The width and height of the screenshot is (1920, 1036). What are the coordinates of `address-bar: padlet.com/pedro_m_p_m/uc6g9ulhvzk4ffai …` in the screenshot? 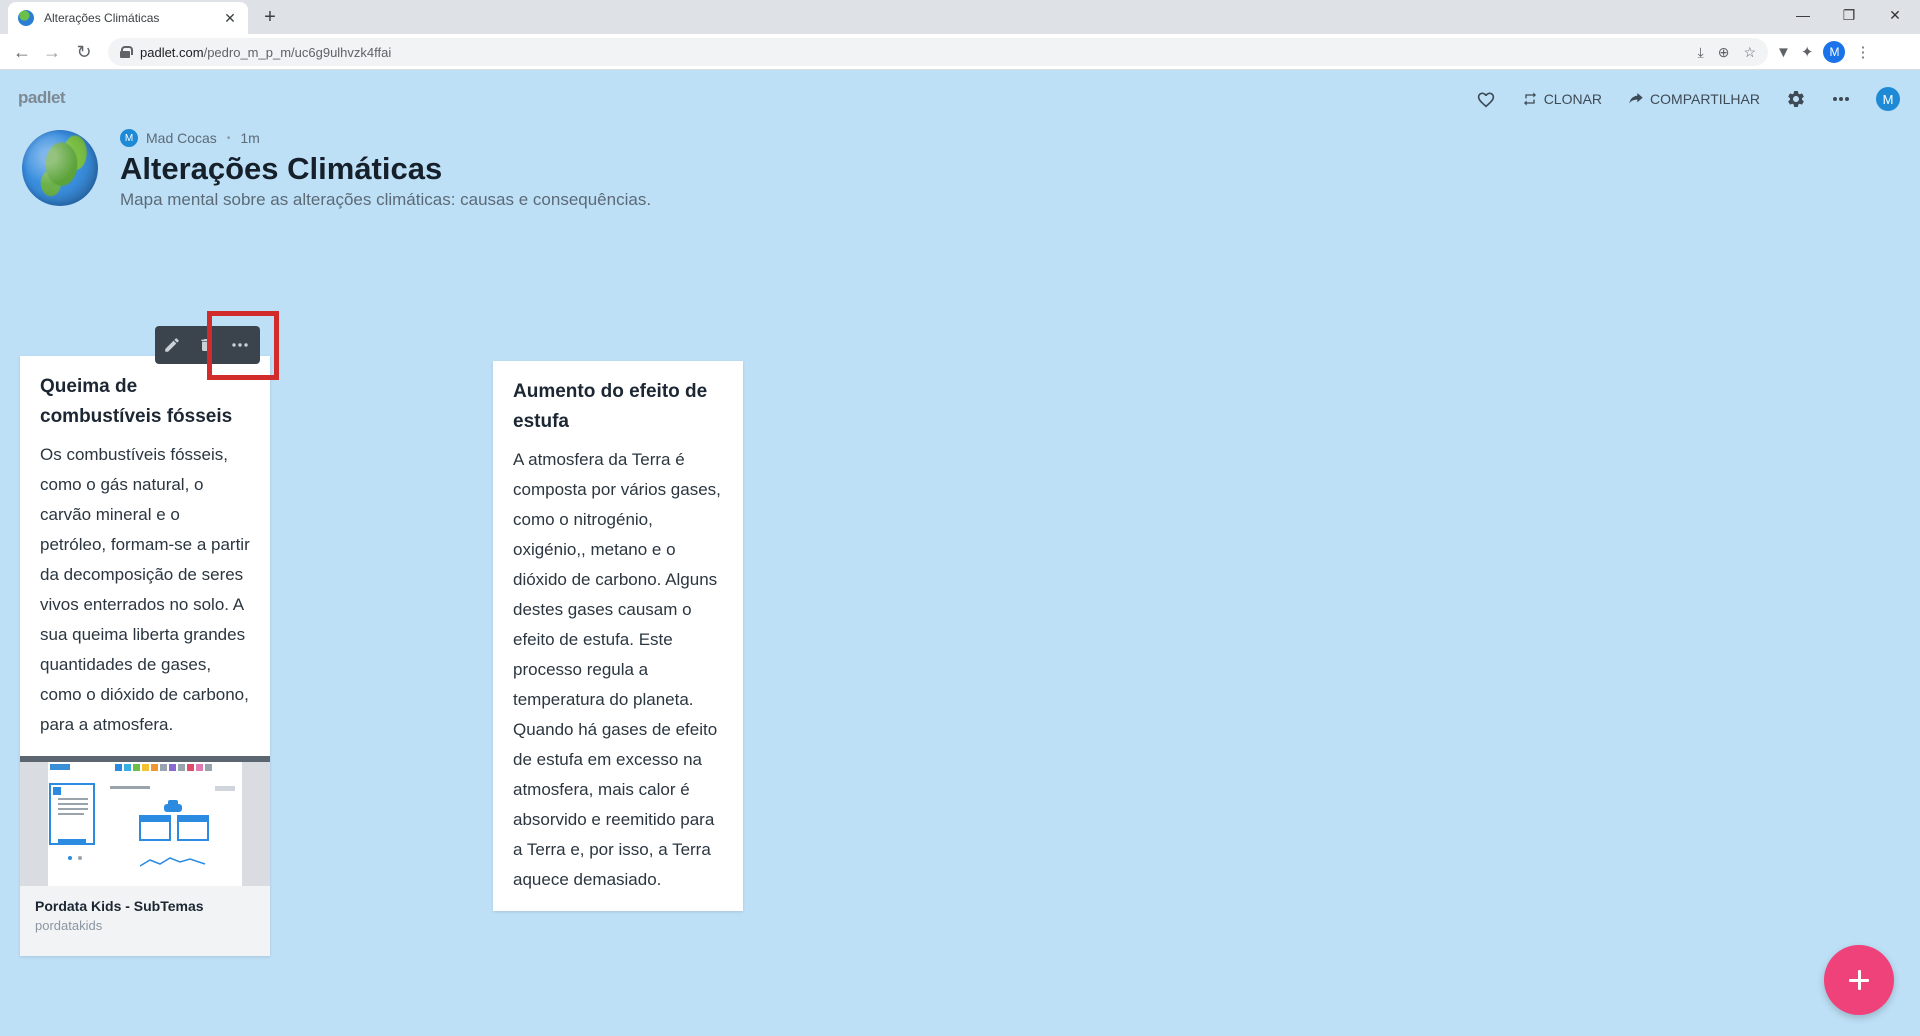 It's located at (938, 52).